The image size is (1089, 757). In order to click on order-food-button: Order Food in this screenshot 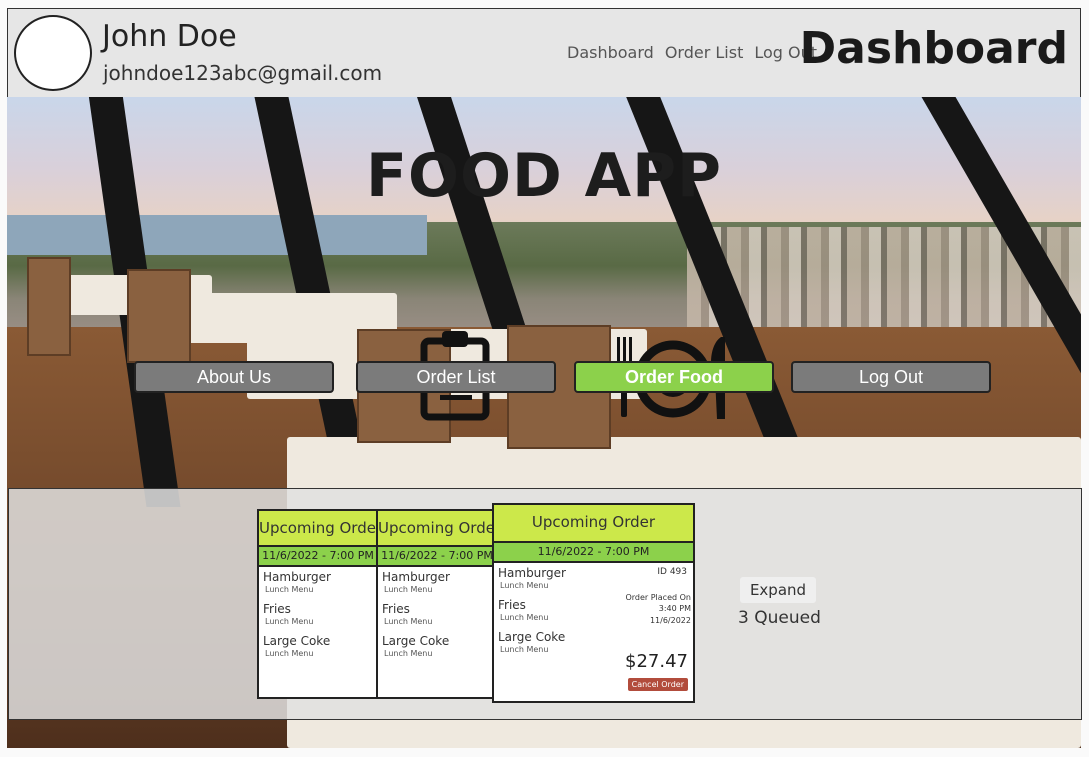, I will do `click(674, 377)`.